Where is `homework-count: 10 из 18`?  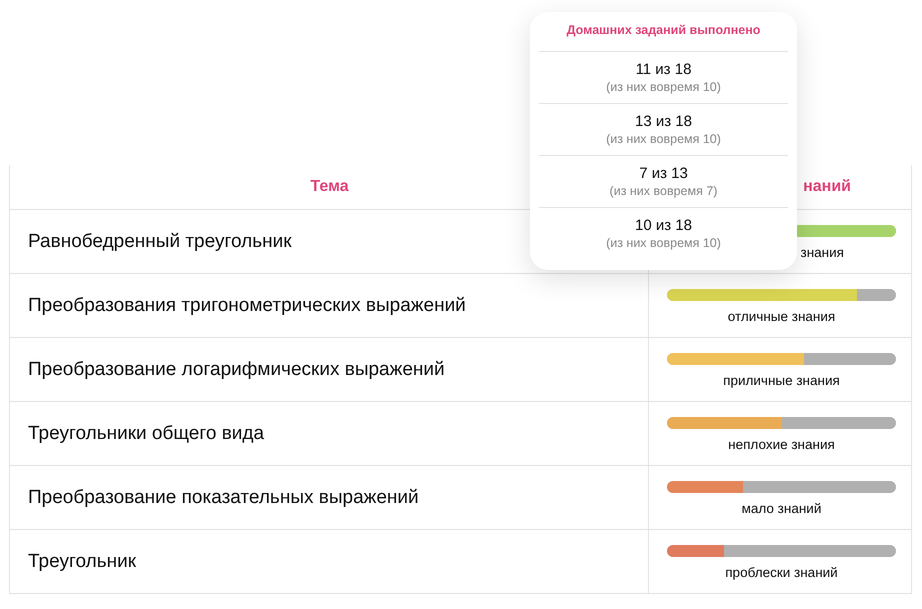 homework-count: 10 из 18 is located at coordinates (663, 225).